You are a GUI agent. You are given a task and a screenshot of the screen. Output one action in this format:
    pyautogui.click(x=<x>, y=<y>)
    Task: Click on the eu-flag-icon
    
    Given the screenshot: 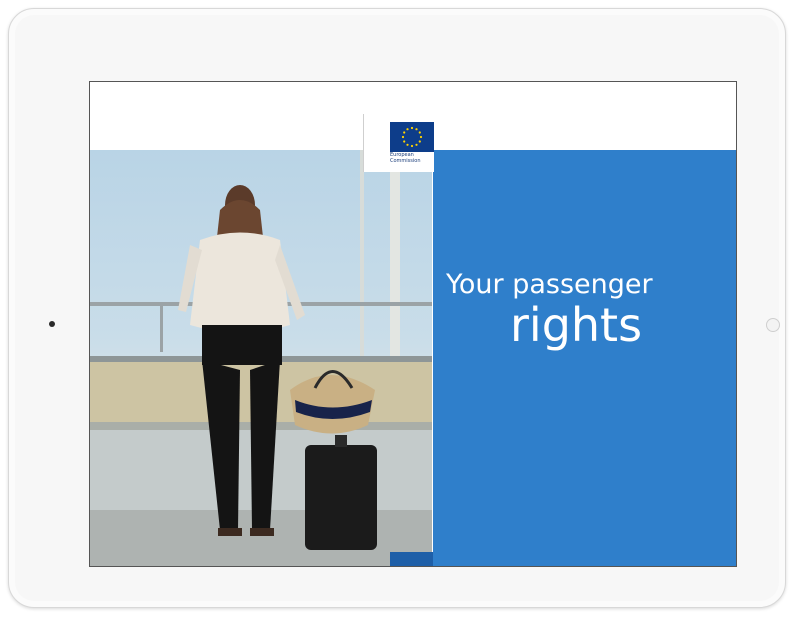 What is the action you would take?
    pyautogui.click(x=412, y=137)
    